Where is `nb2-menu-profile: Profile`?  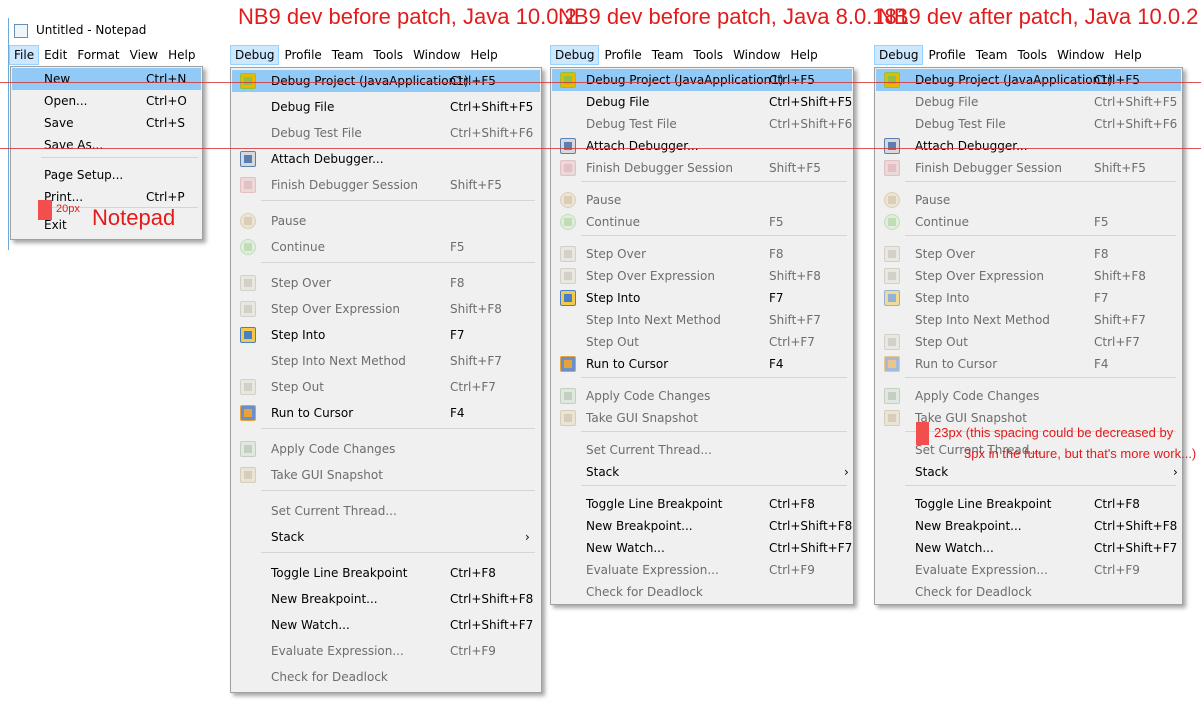 nb2-menu-profile: Profile is located at coordinates (622, 55).